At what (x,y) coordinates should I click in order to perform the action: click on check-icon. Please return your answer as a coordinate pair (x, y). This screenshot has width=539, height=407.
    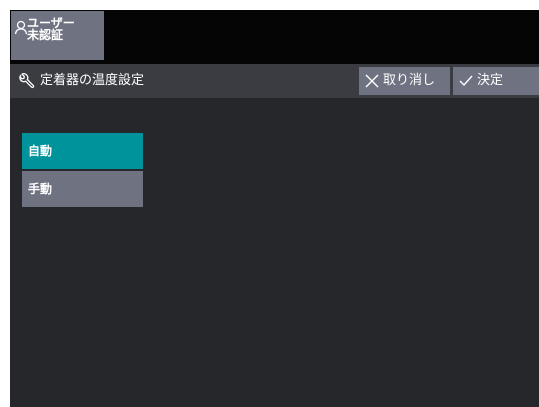
    Looking at the image, I should click on (466, 81).